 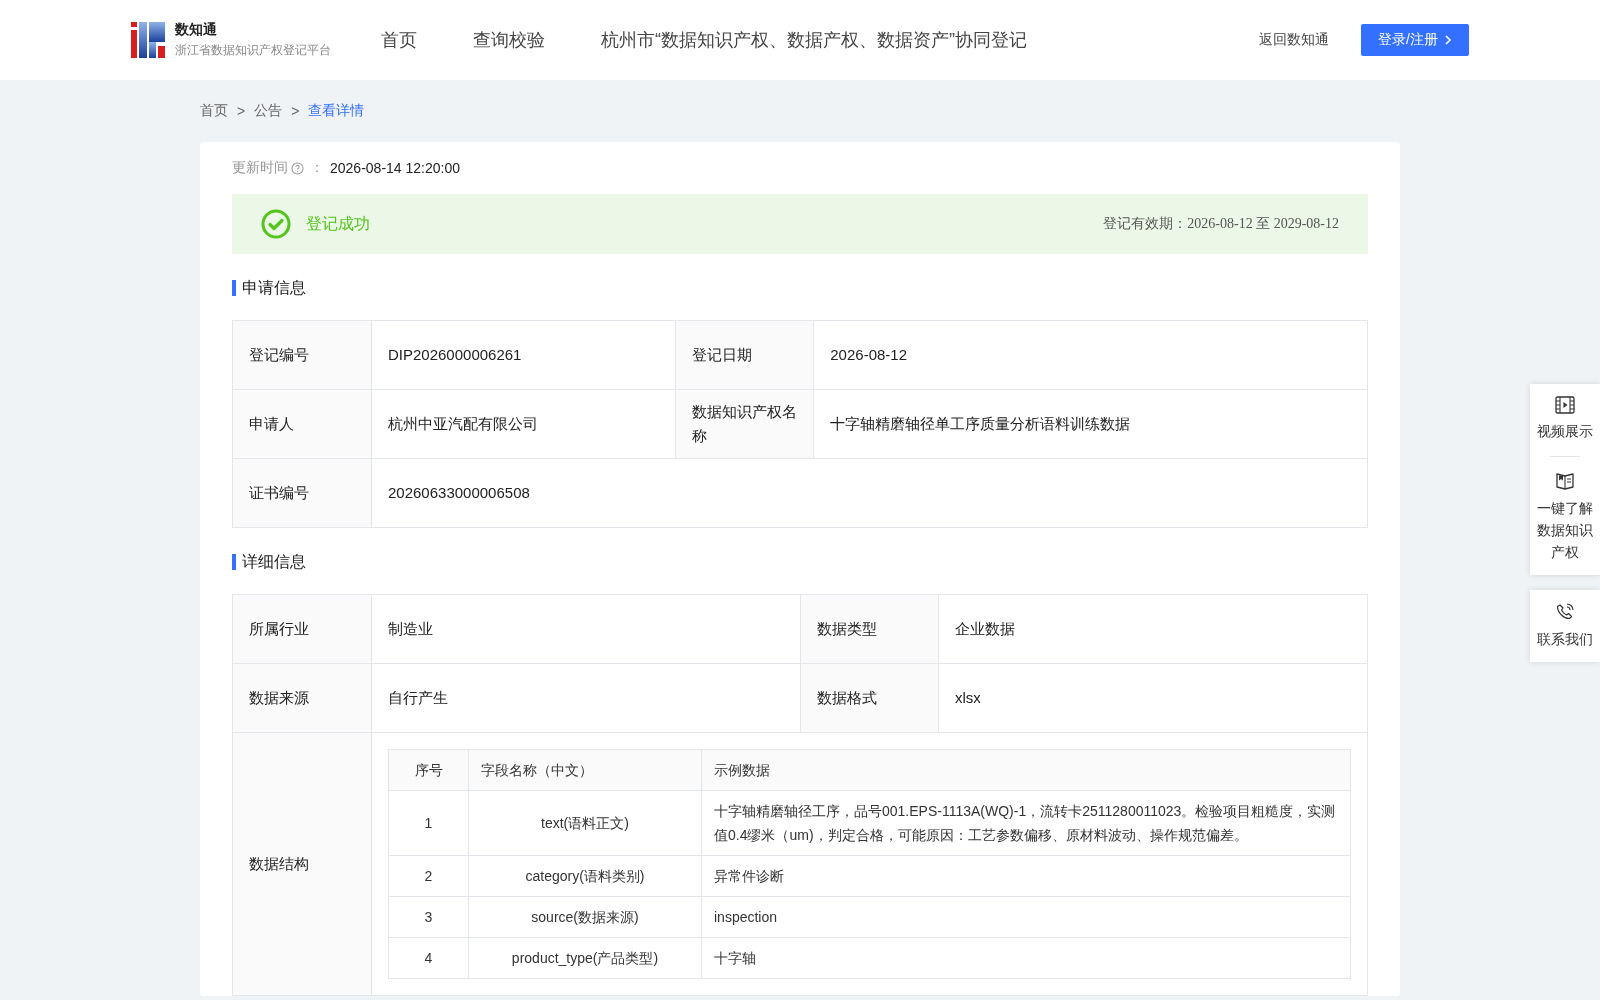 I want to click on logo-subtitle: 浙江省数据知识产权登记平台, so click(x=253, y=50).